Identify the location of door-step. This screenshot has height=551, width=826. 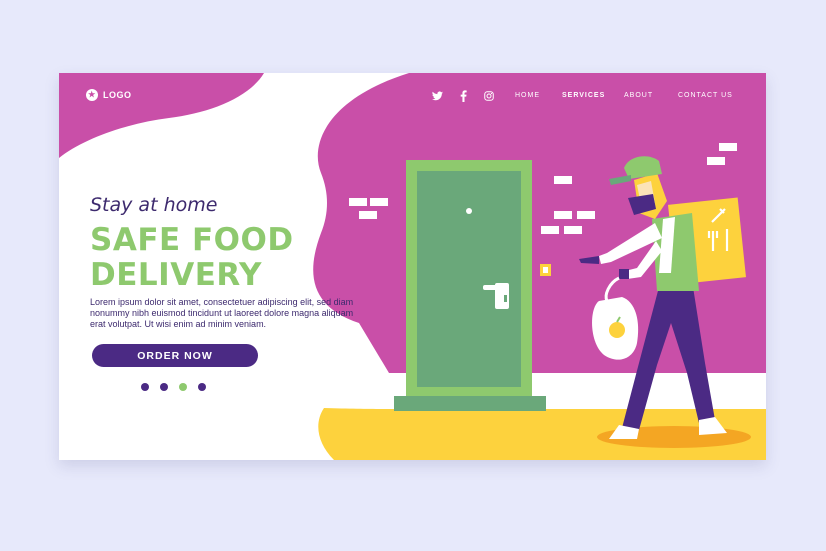
(470, 403).